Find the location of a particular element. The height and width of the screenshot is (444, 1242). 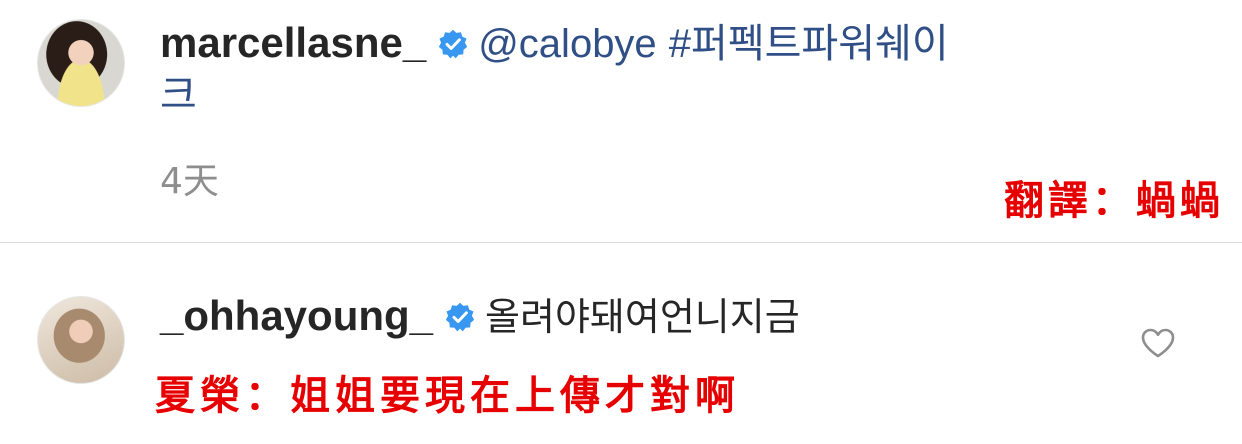

username: _ohhayoung_ is located at coordinates (296, 315).